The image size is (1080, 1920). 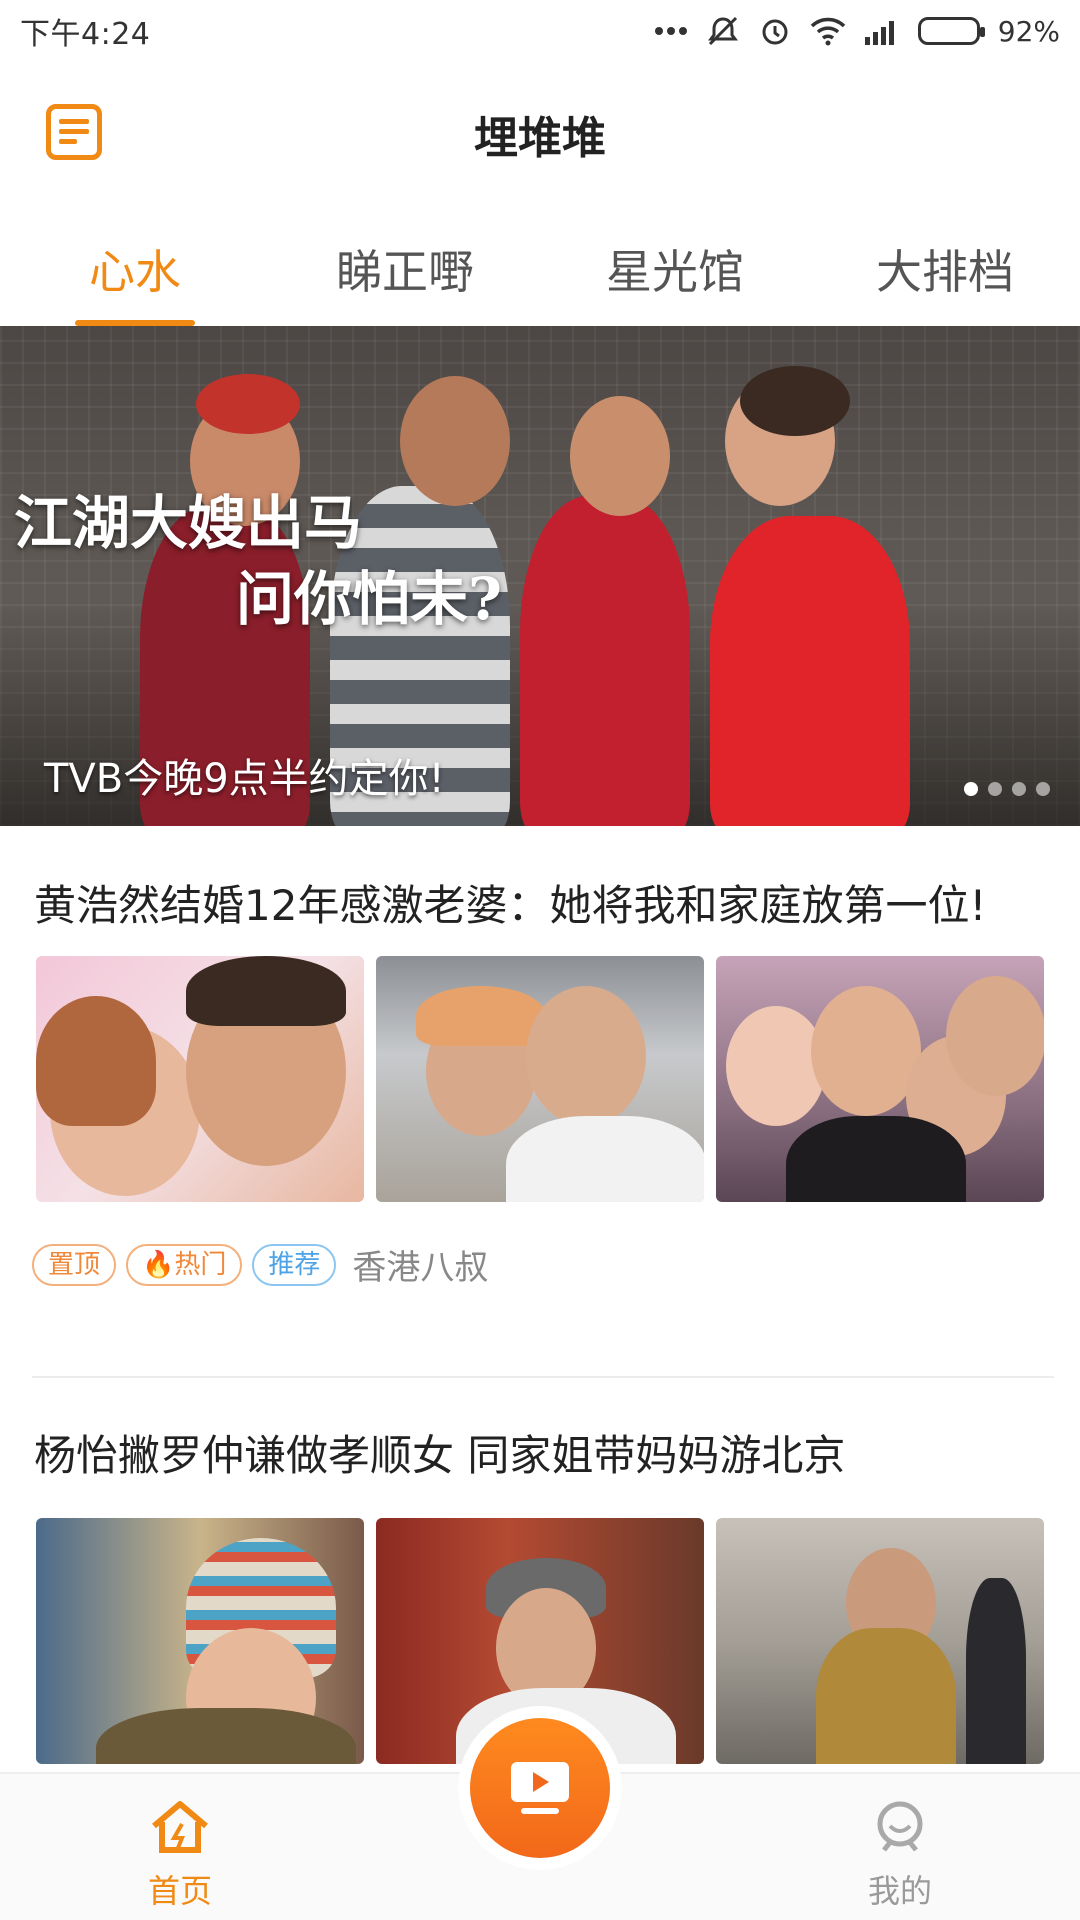 What do you see at coordinates (723, 31) in the screenshot?
I see `mute-bell-icon` at bounding box center [723, 31].